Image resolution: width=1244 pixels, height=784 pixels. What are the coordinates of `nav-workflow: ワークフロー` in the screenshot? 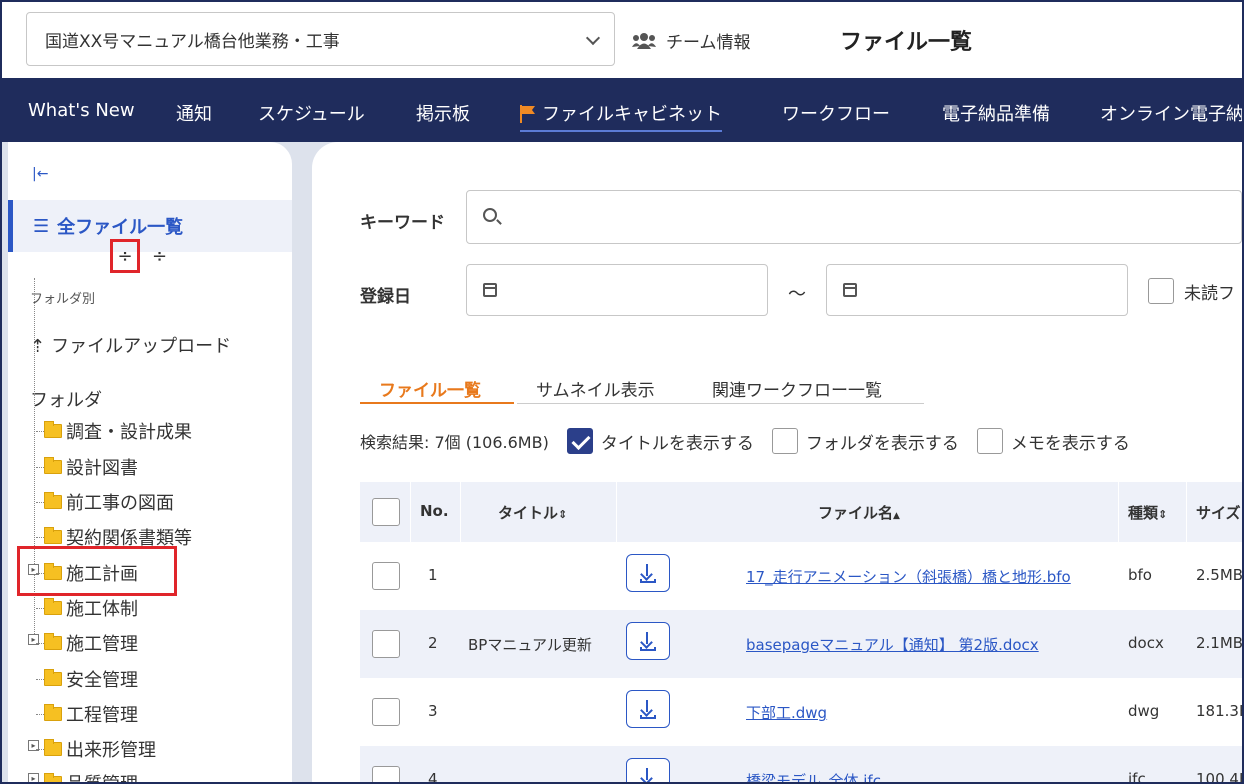 It's located at (836, 113).